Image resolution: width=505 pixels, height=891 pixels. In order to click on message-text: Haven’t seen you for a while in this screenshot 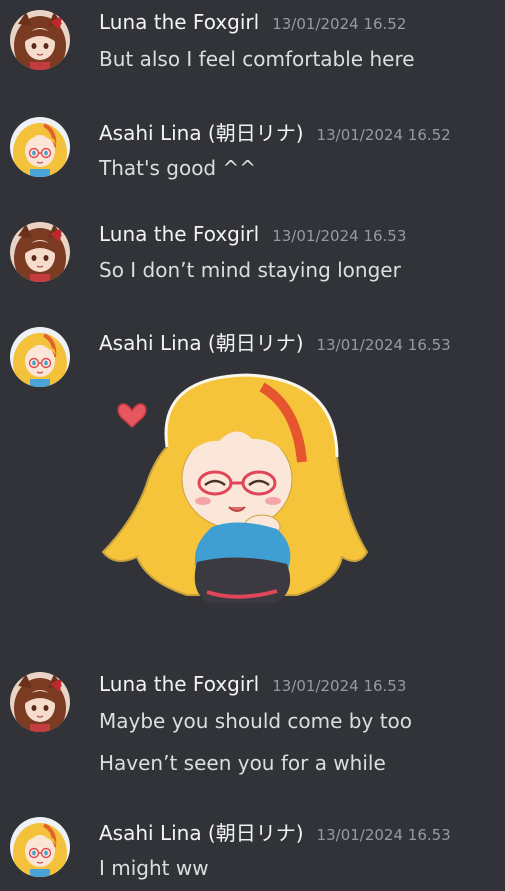, I will do `click(242, 763)`.